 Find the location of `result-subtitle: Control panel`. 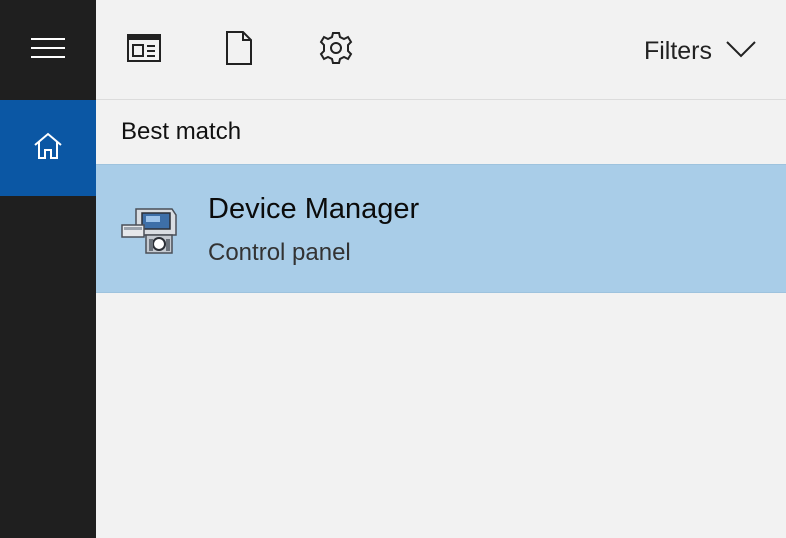

result-subtitle: Control panel is located at coordinates (279, 252).